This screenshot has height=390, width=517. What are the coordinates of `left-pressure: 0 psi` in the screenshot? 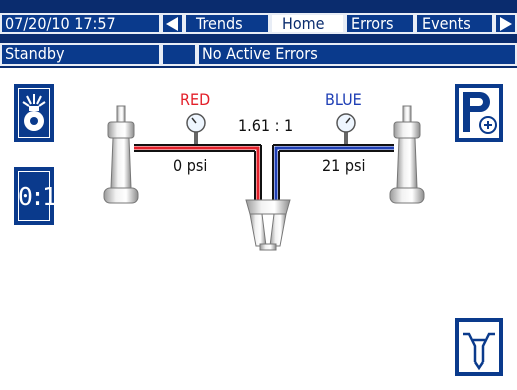 It's located at (190, 165).